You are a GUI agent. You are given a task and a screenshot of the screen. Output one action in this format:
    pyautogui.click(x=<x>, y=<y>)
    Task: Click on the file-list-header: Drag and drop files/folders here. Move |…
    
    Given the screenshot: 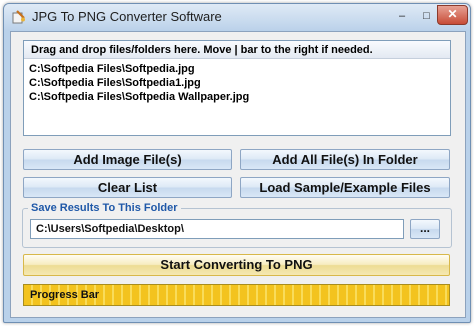 What is the action you would take?
    pyautogui.click(x=237, y=50)
    